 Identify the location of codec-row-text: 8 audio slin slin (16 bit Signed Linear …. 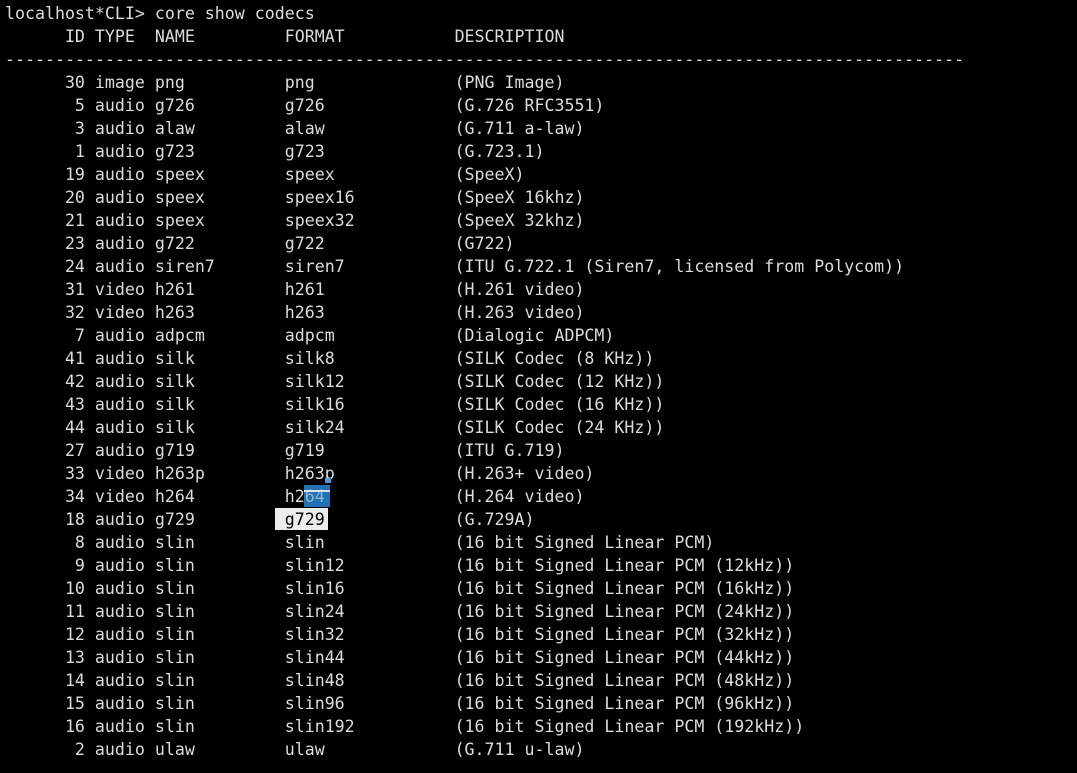
(360, 542).